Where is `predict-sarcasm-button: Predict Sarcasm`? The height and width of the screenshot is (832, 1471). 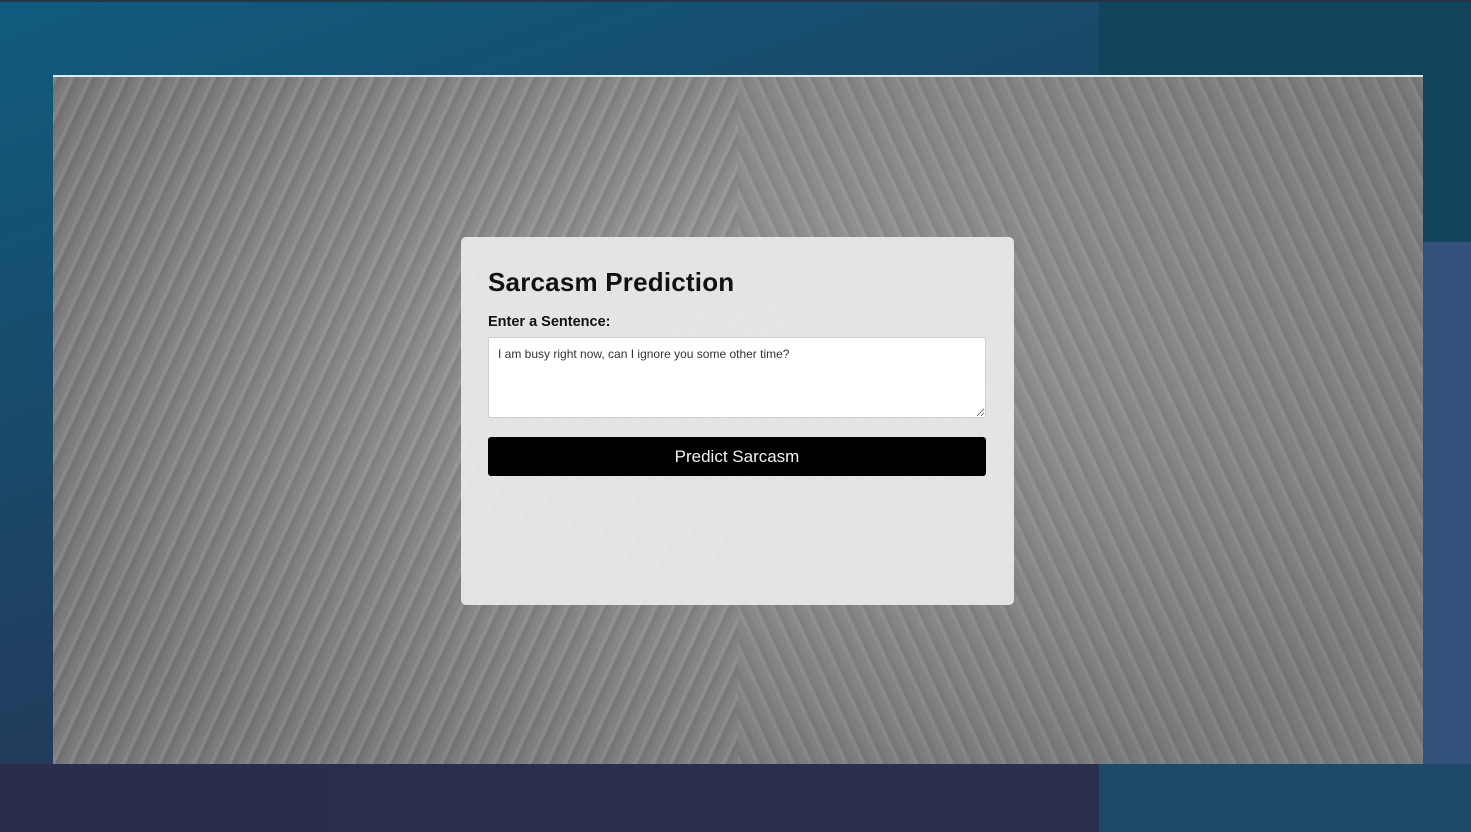 predict-sarcasm-button: Predict Sarcasm is located at coordinates (737, 456).